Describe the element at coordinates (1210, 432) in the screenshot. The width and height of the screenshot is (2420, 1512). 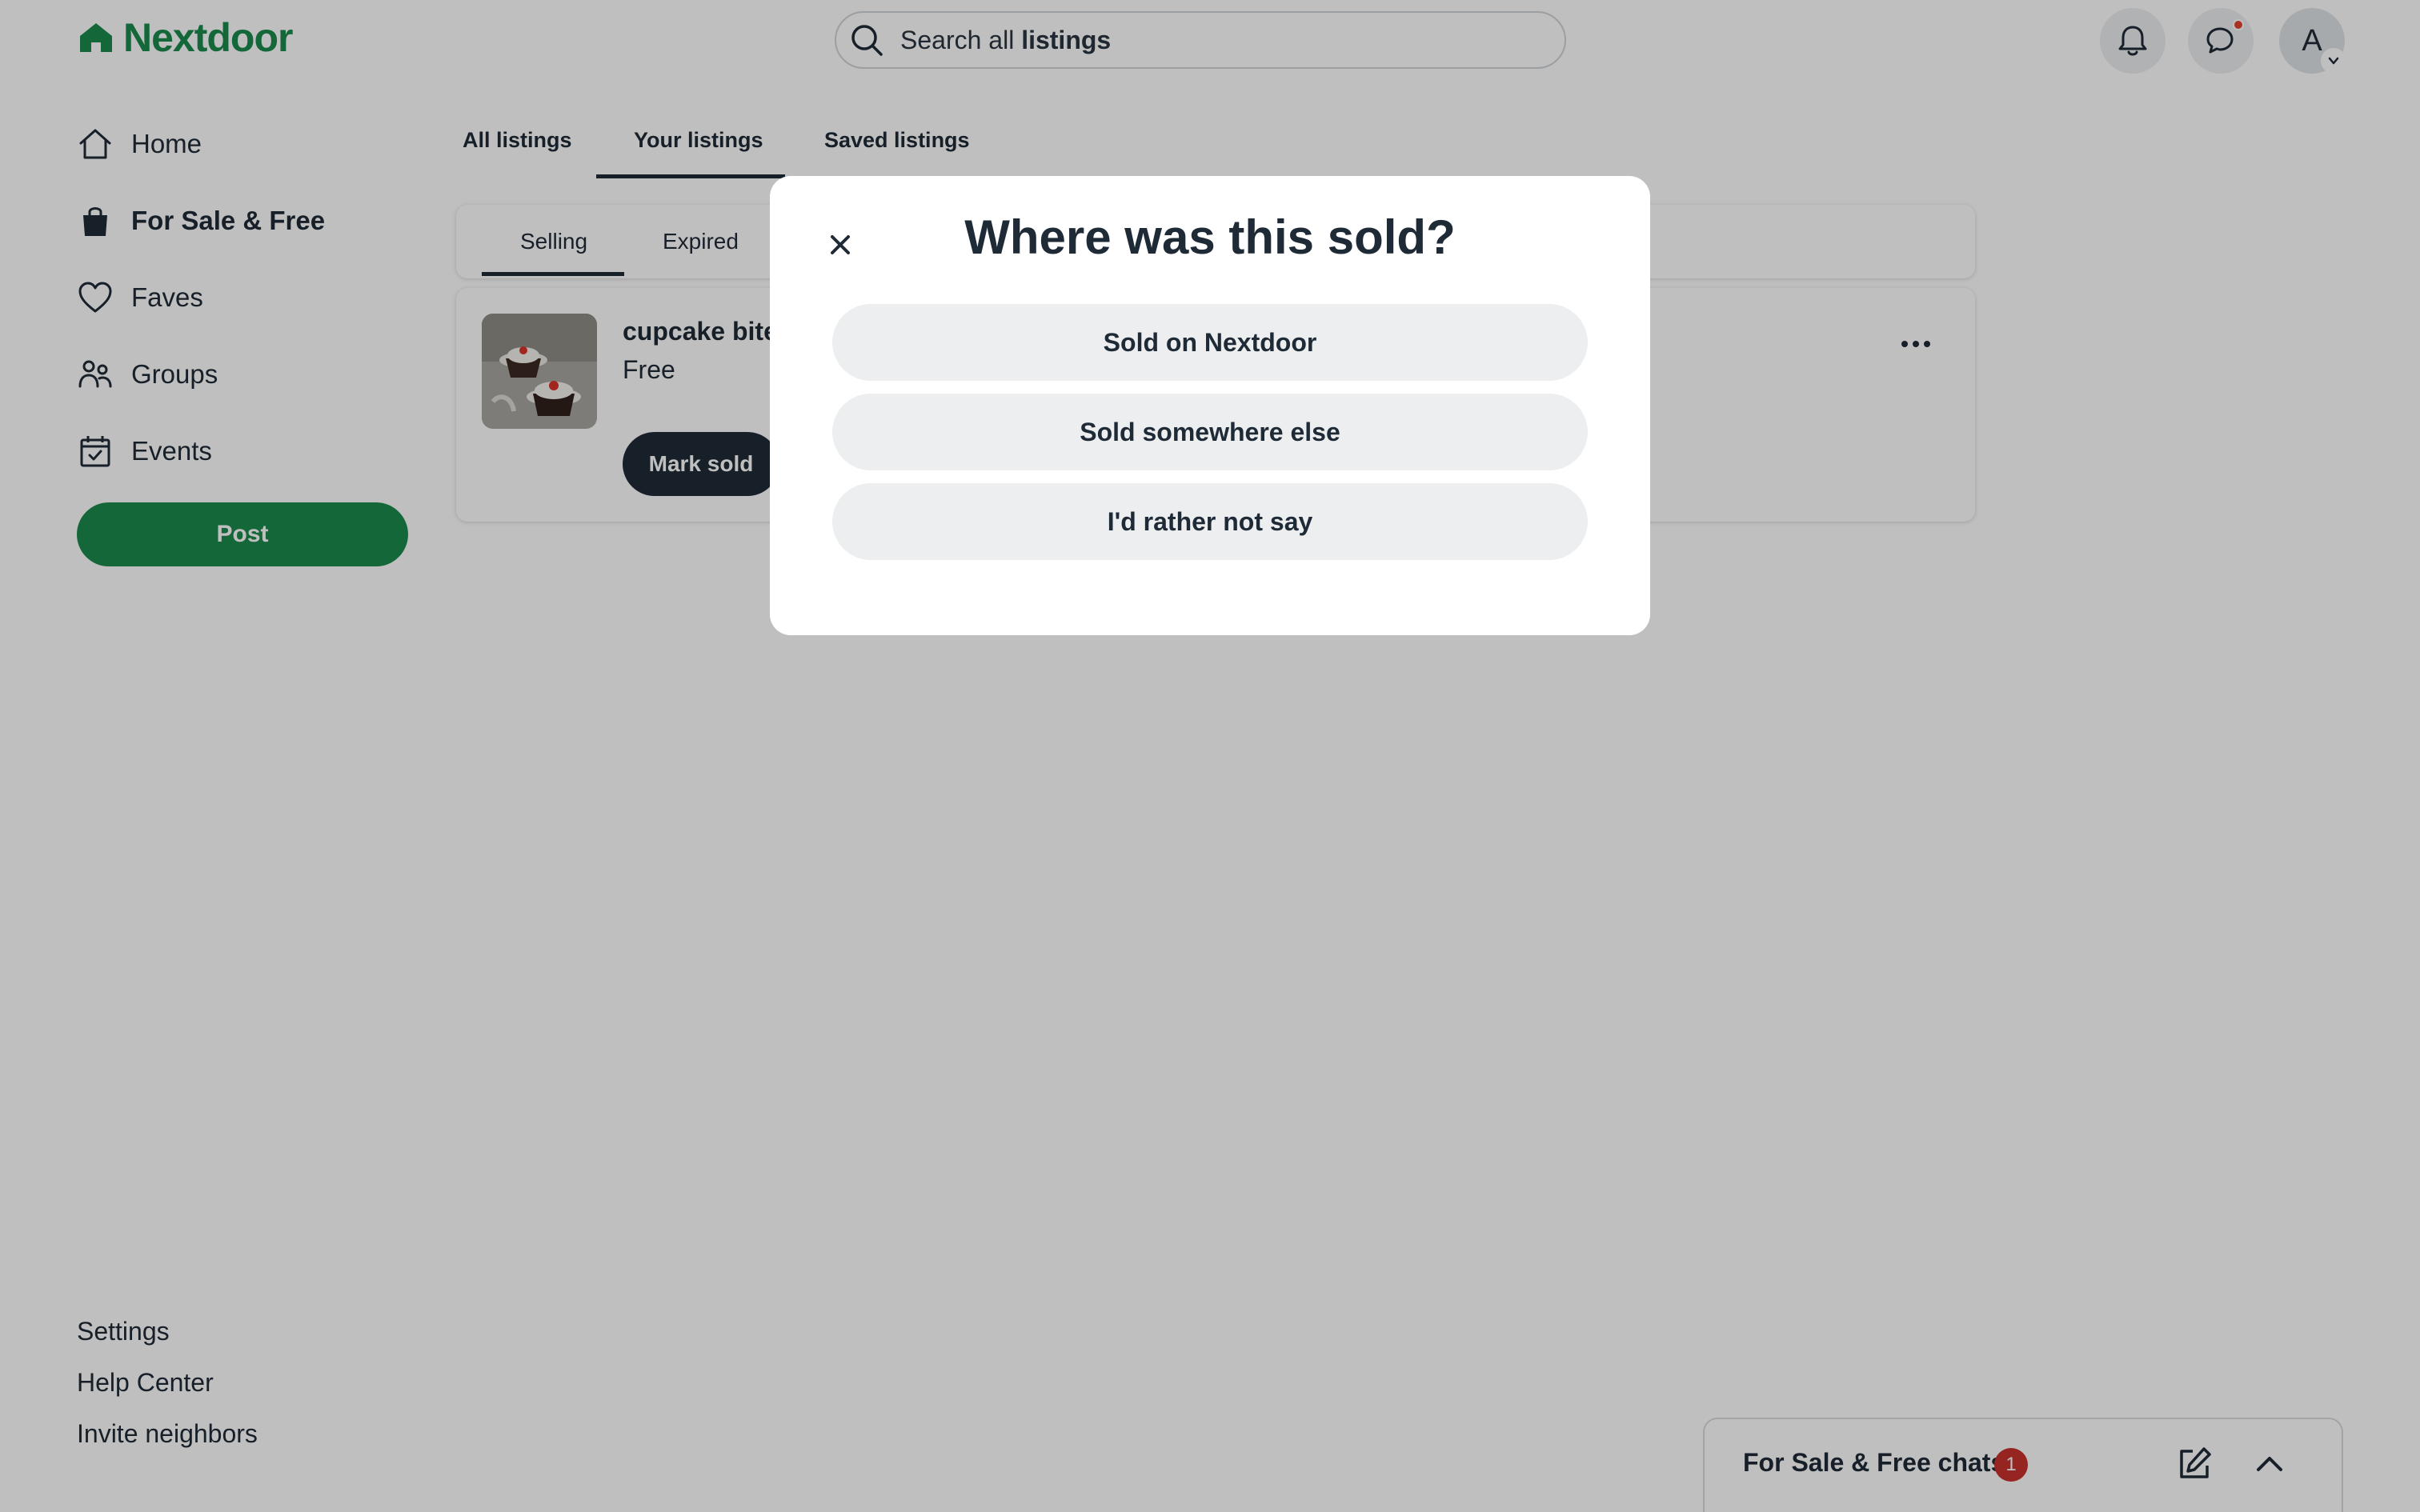
I see `sold-somewhere-else-option: Sold somewhere else` at that location.